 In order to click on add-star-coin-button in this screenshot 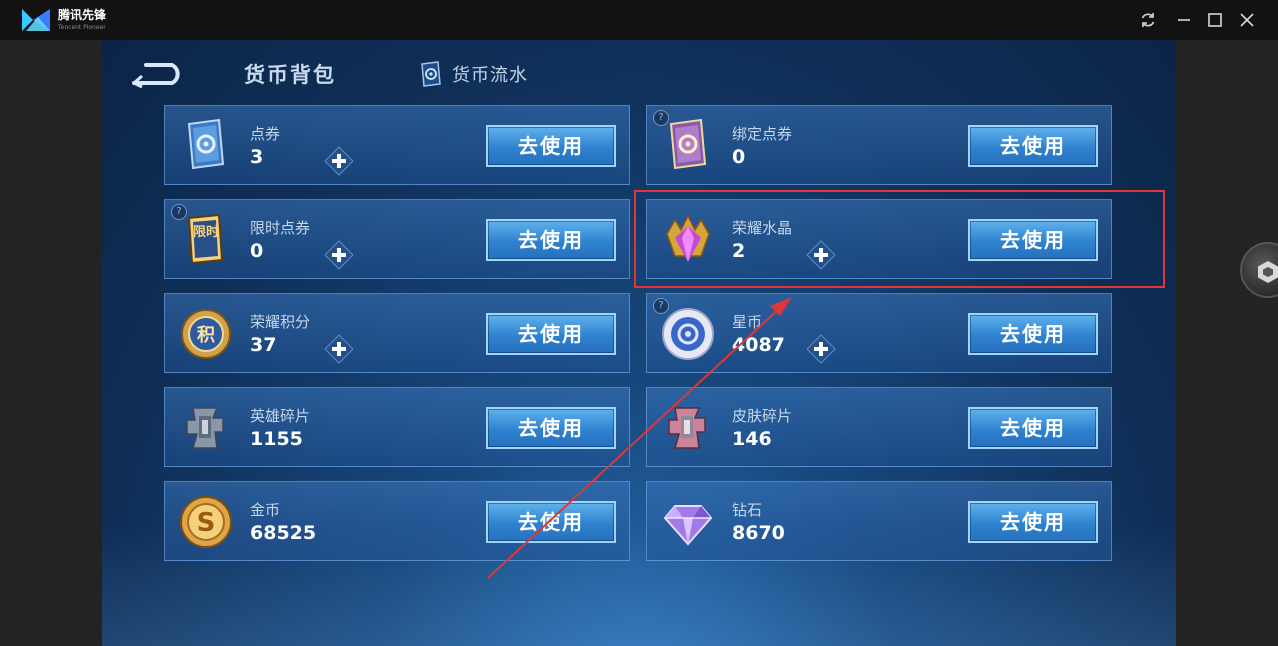, I will do `click(821, 349)`.